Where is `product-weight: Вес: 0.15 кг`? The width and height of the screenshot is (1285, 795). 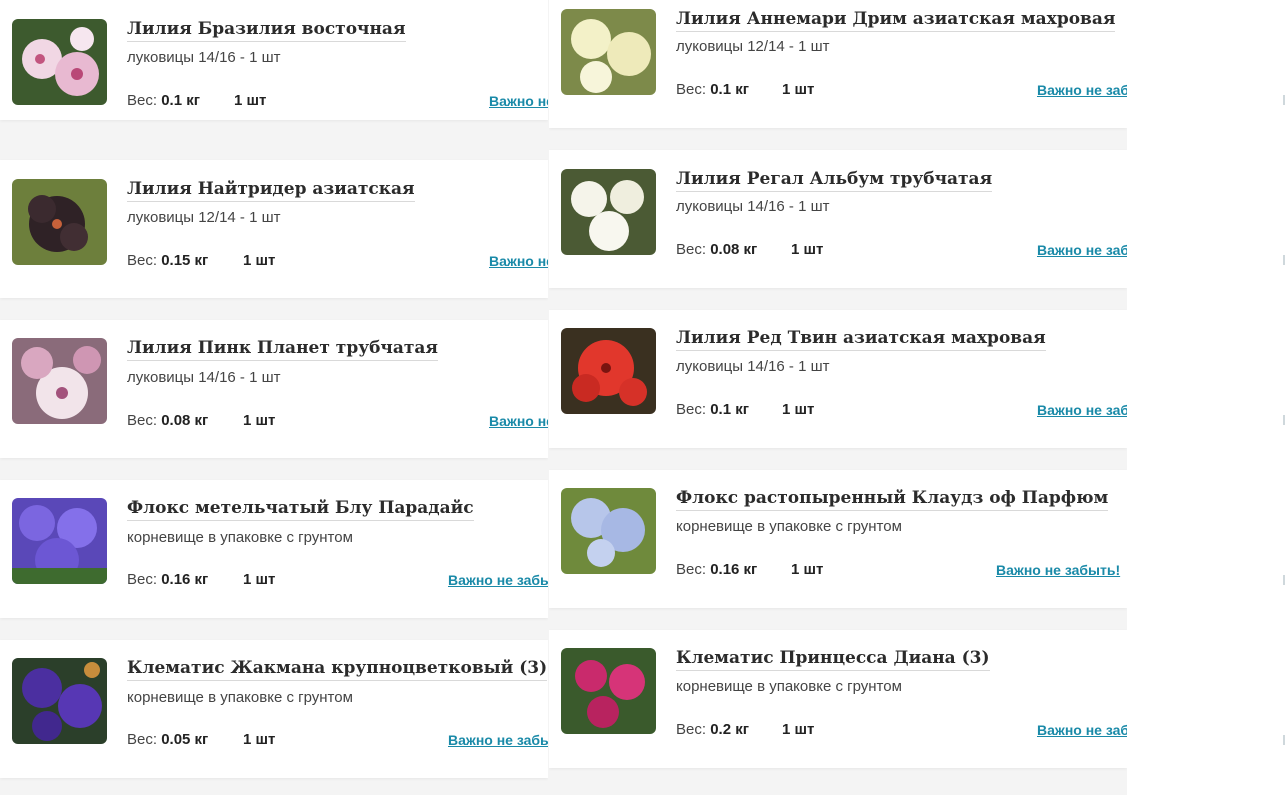
product-weight: Вес: 0.15 кг is located at coordinates (168, 260).